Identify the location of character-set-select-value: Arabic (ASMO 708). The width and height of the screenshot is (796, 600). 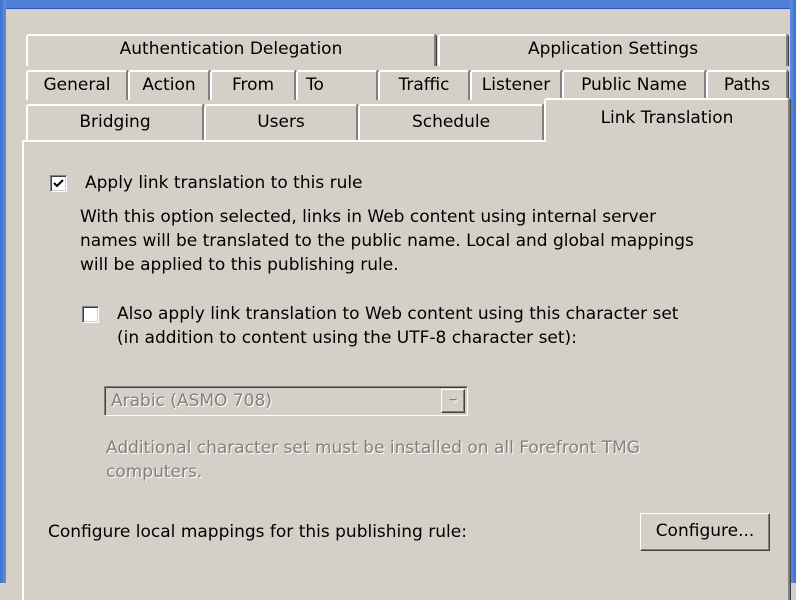
(191, 401).